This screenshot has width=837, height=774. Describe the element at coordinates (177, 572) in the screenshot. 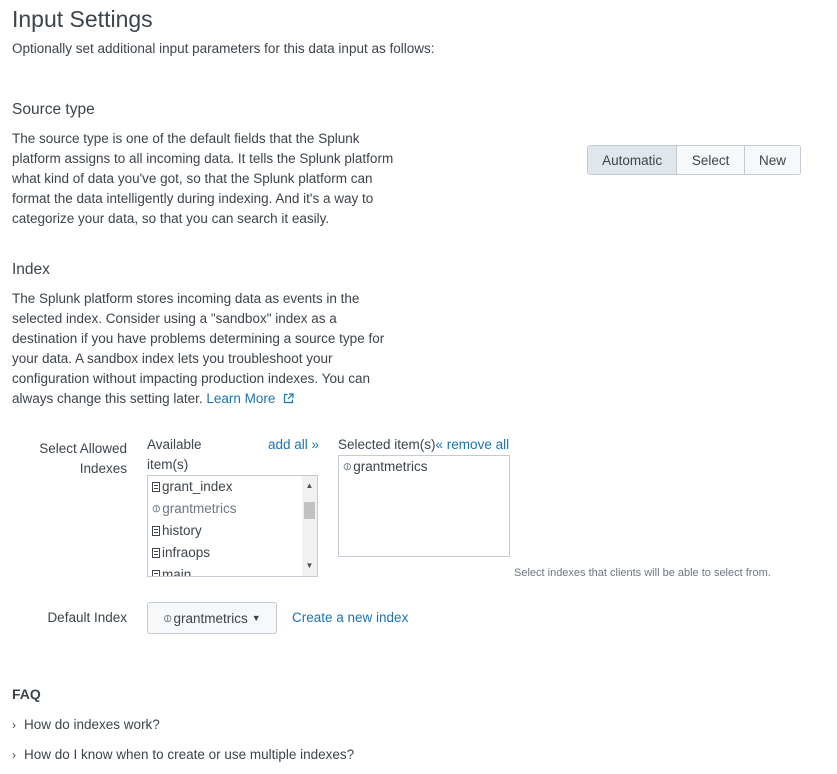

I see `list-item-label: main` at that location.